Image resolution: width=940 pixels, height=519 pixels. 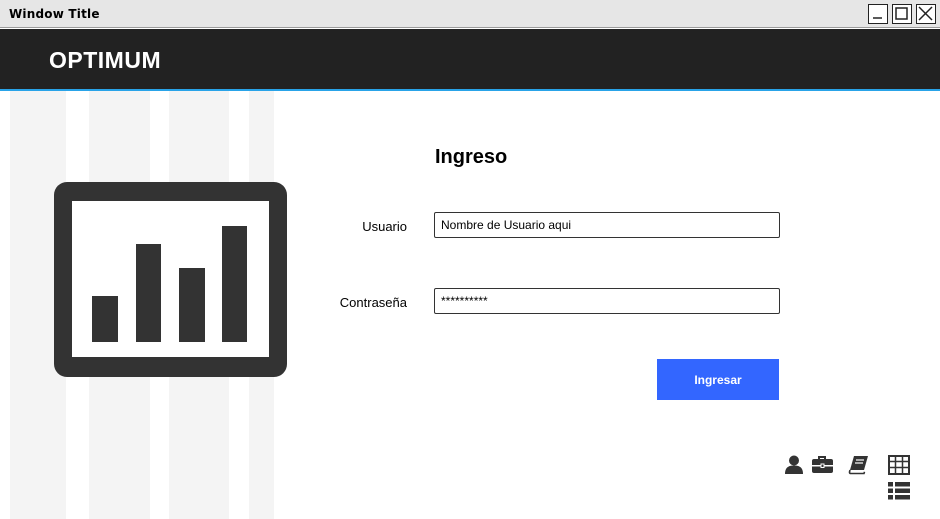 What do you see at coordinates (859, 465) in the screenshot?
I see `book-icon` at bounding box center [859, 465].